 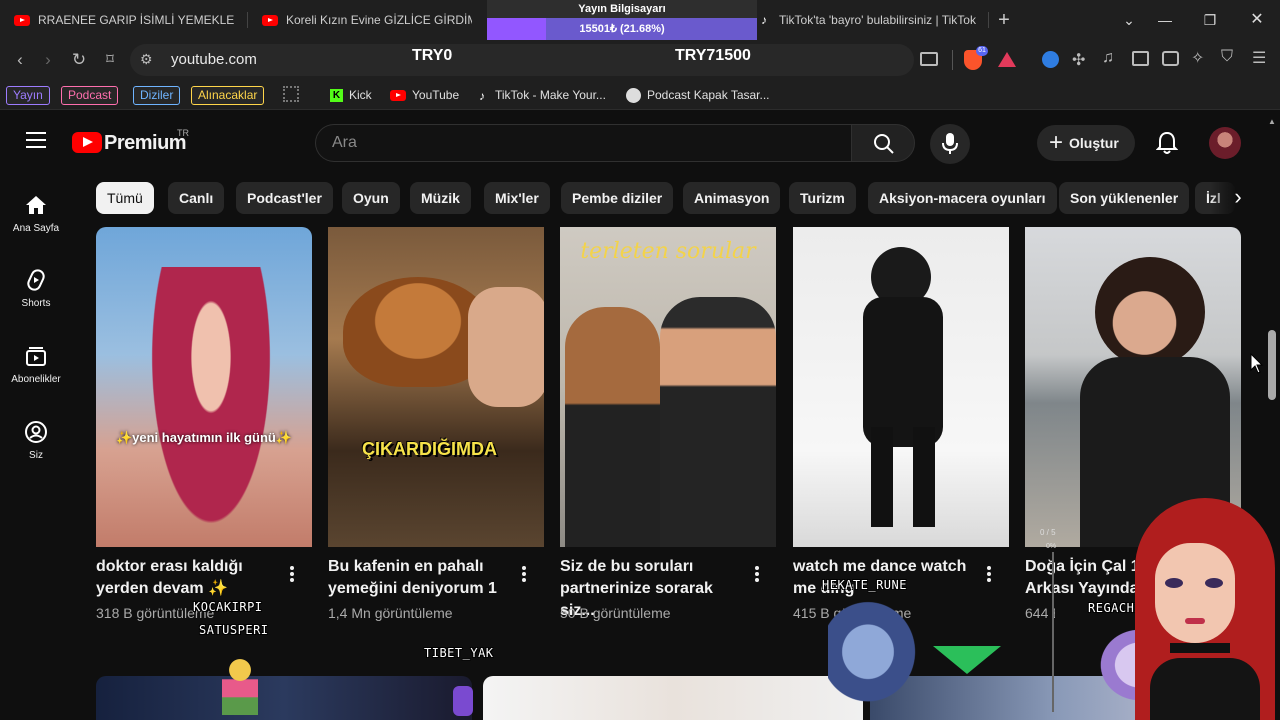 I want to click on apps-grid-icon, so click(x=291, y=94).